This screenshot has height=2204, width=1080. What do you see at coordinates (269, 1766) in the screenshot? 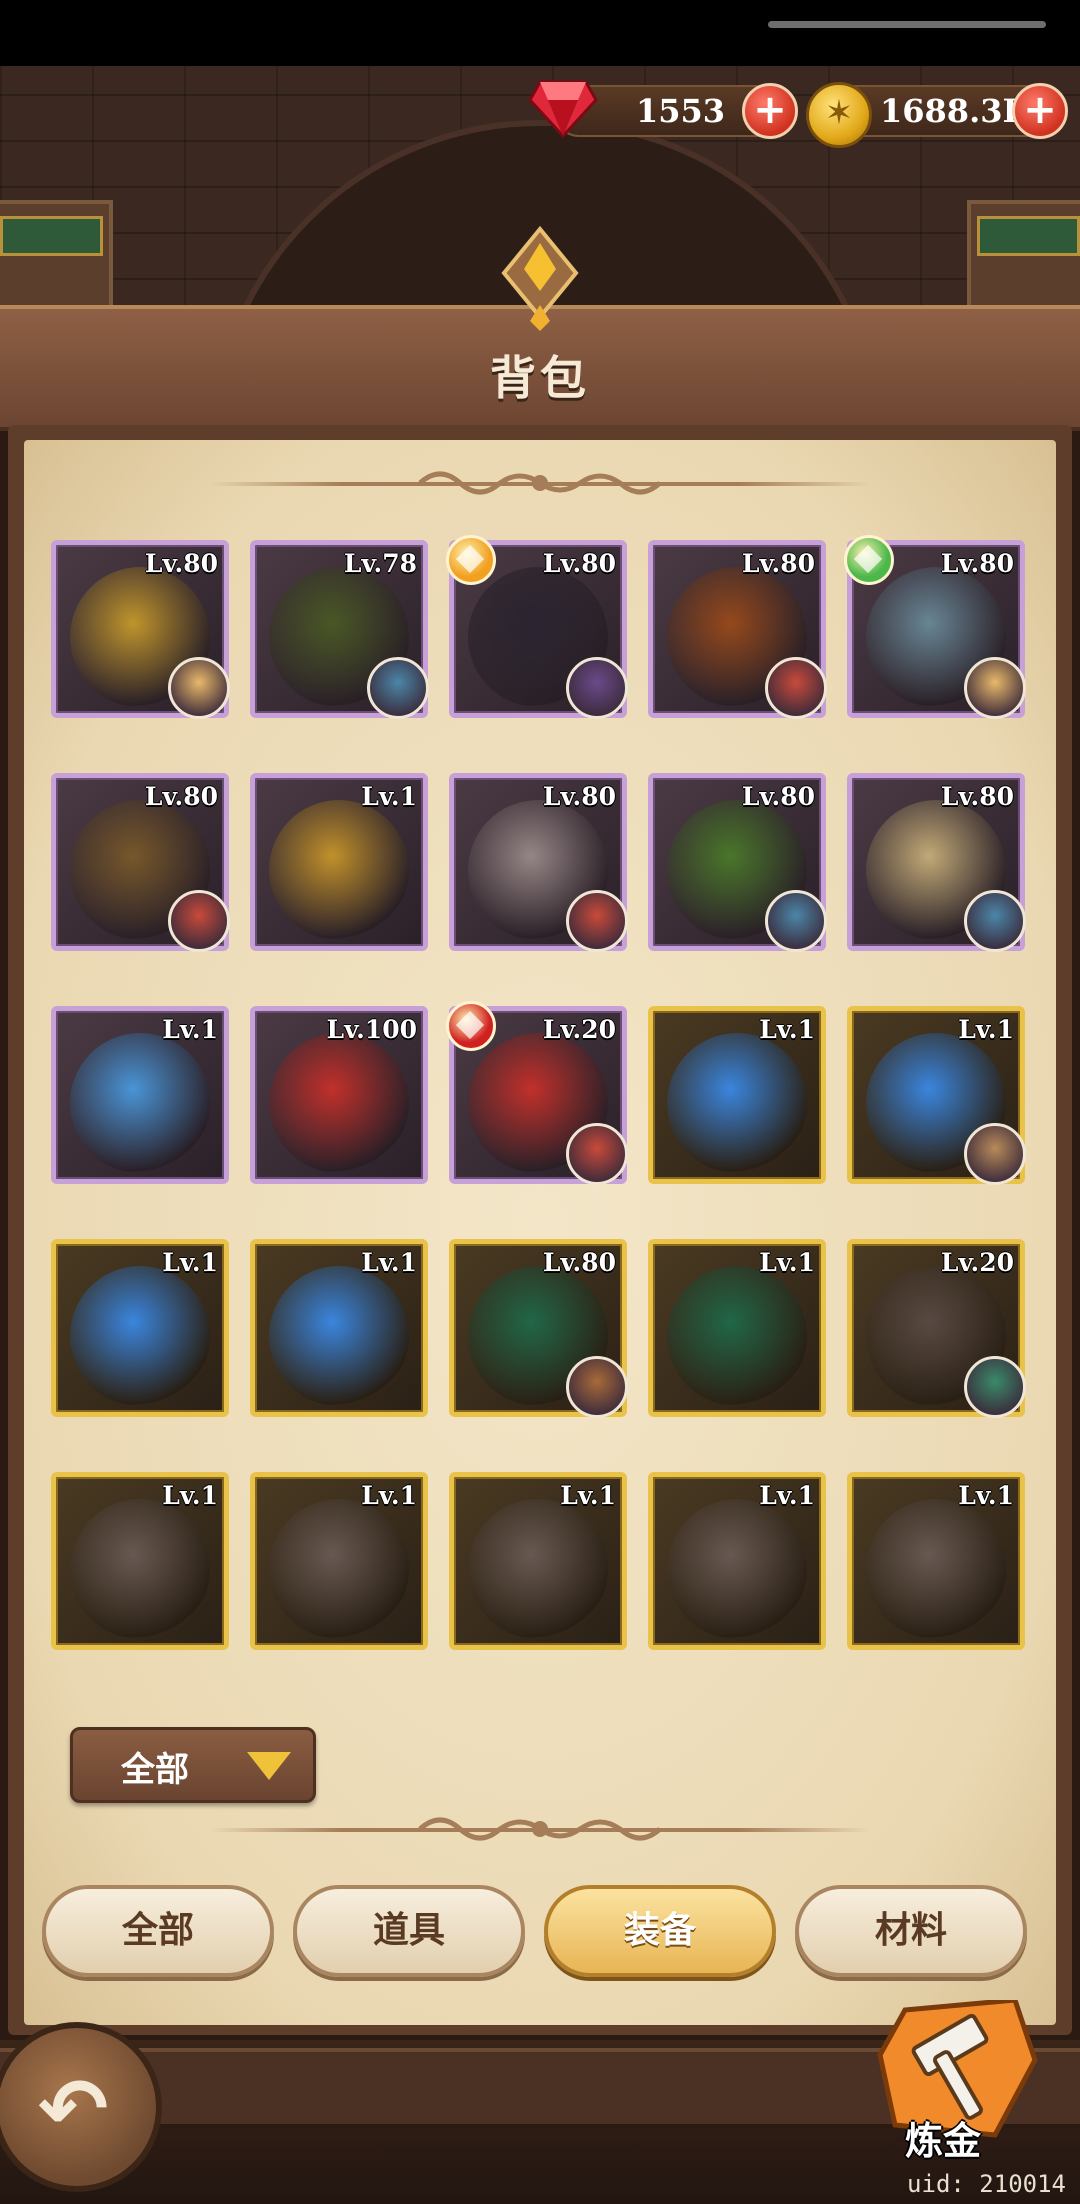
I see `dropdown-arrow-icon` at bounding box center [269, 1766].